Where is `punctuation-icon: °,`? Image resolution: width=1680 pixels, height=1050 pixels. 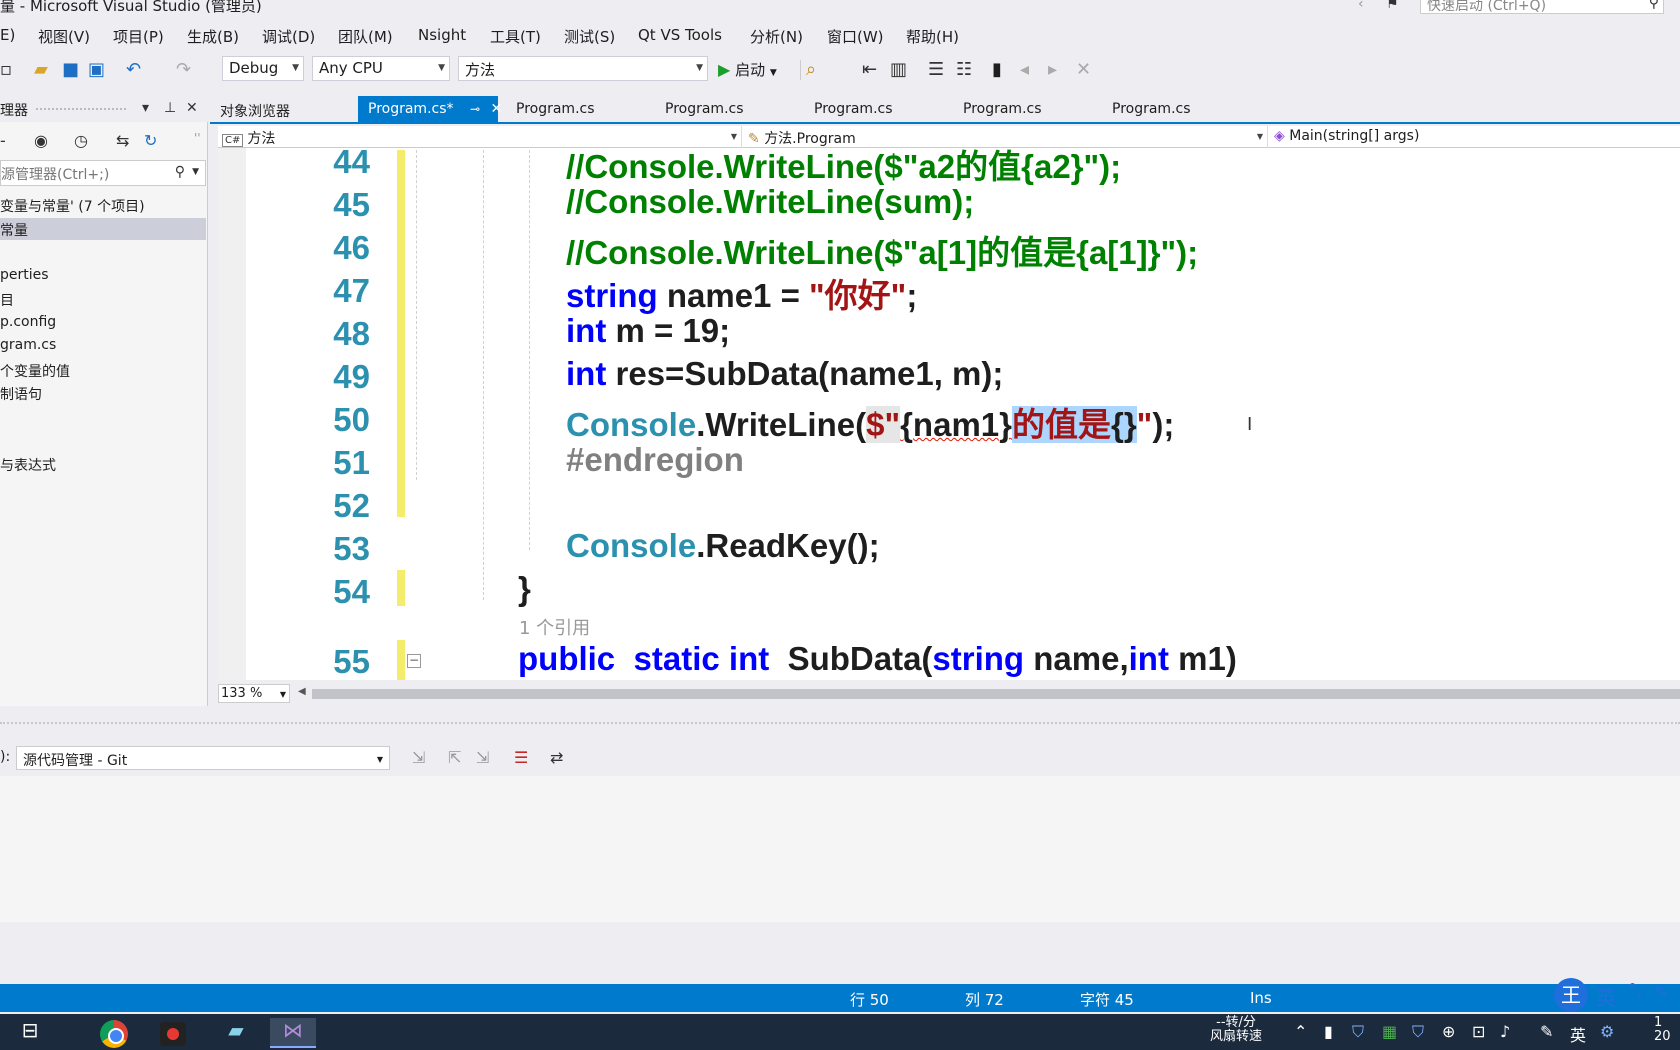 punctuation-icon: °, is located at coordinates (1635, 990).